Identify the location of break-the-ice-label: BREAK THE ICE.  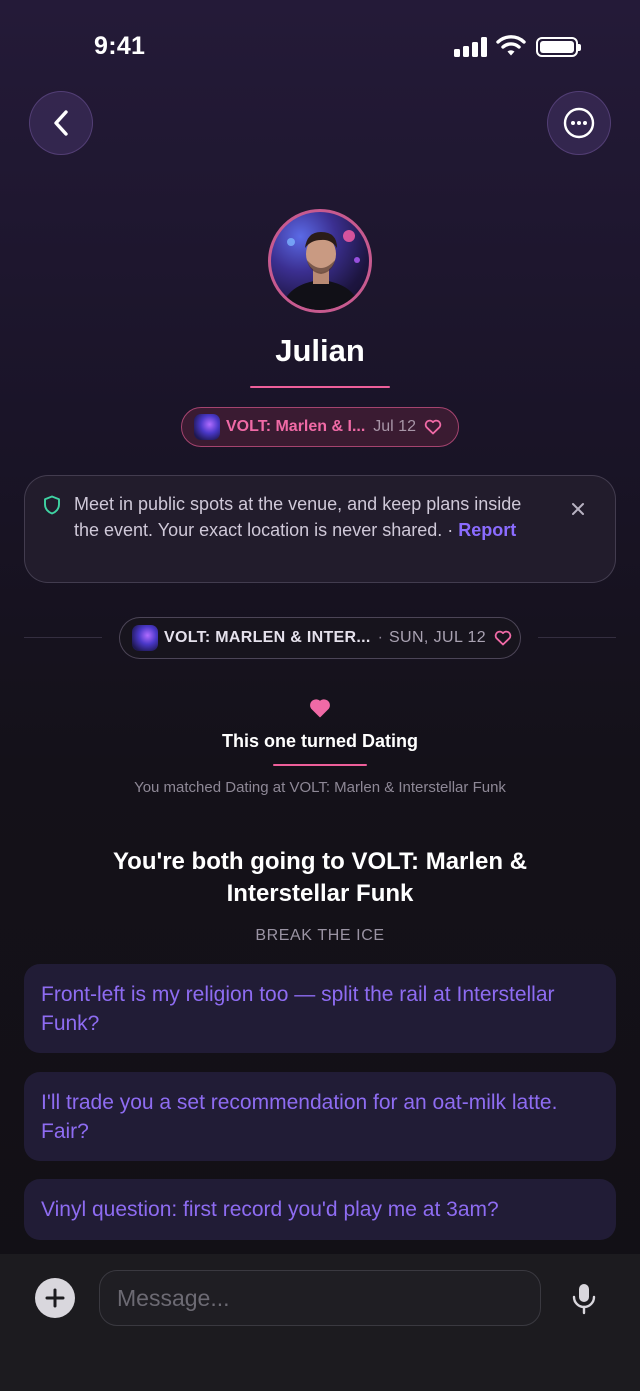
(320, 935).